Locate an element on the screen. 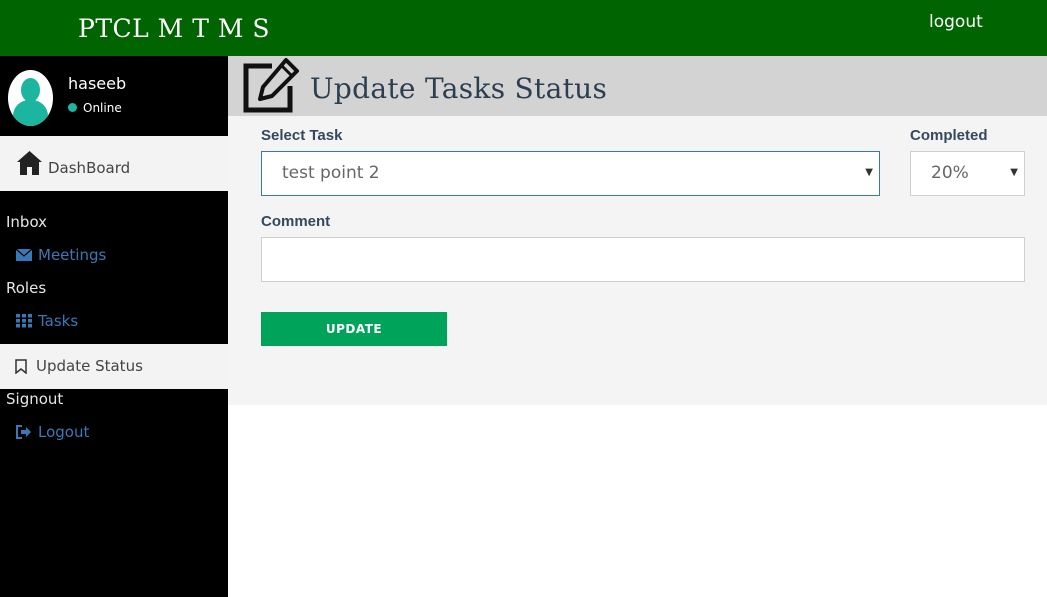  page-title: Update Tasks Status is located at coordinates (459, 88).